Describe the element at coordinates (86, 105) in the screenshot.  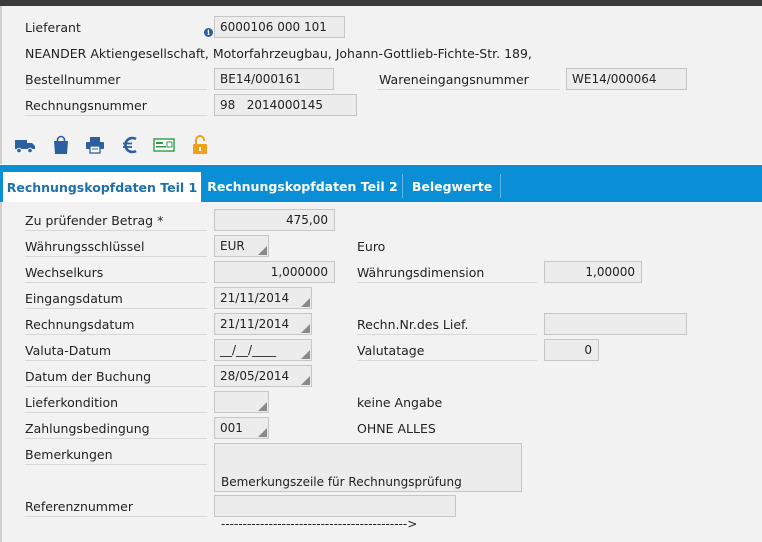
I see `rechnungsnummer-label: Rechnungsnummer` at that location.